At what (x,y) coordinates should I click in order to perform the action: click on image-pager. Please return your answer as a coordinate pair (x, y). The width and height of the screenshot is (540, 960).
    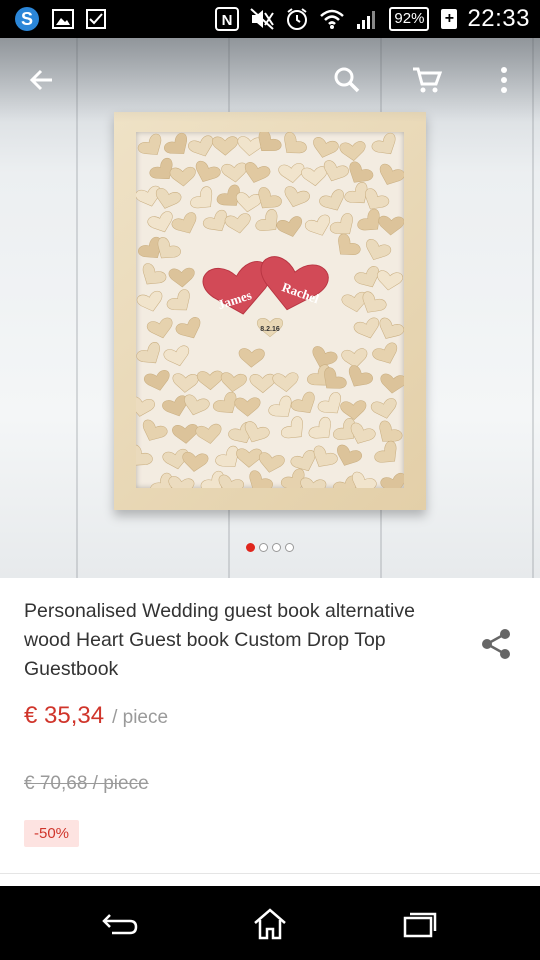
    Looking at the image, I should click on (270, 547).